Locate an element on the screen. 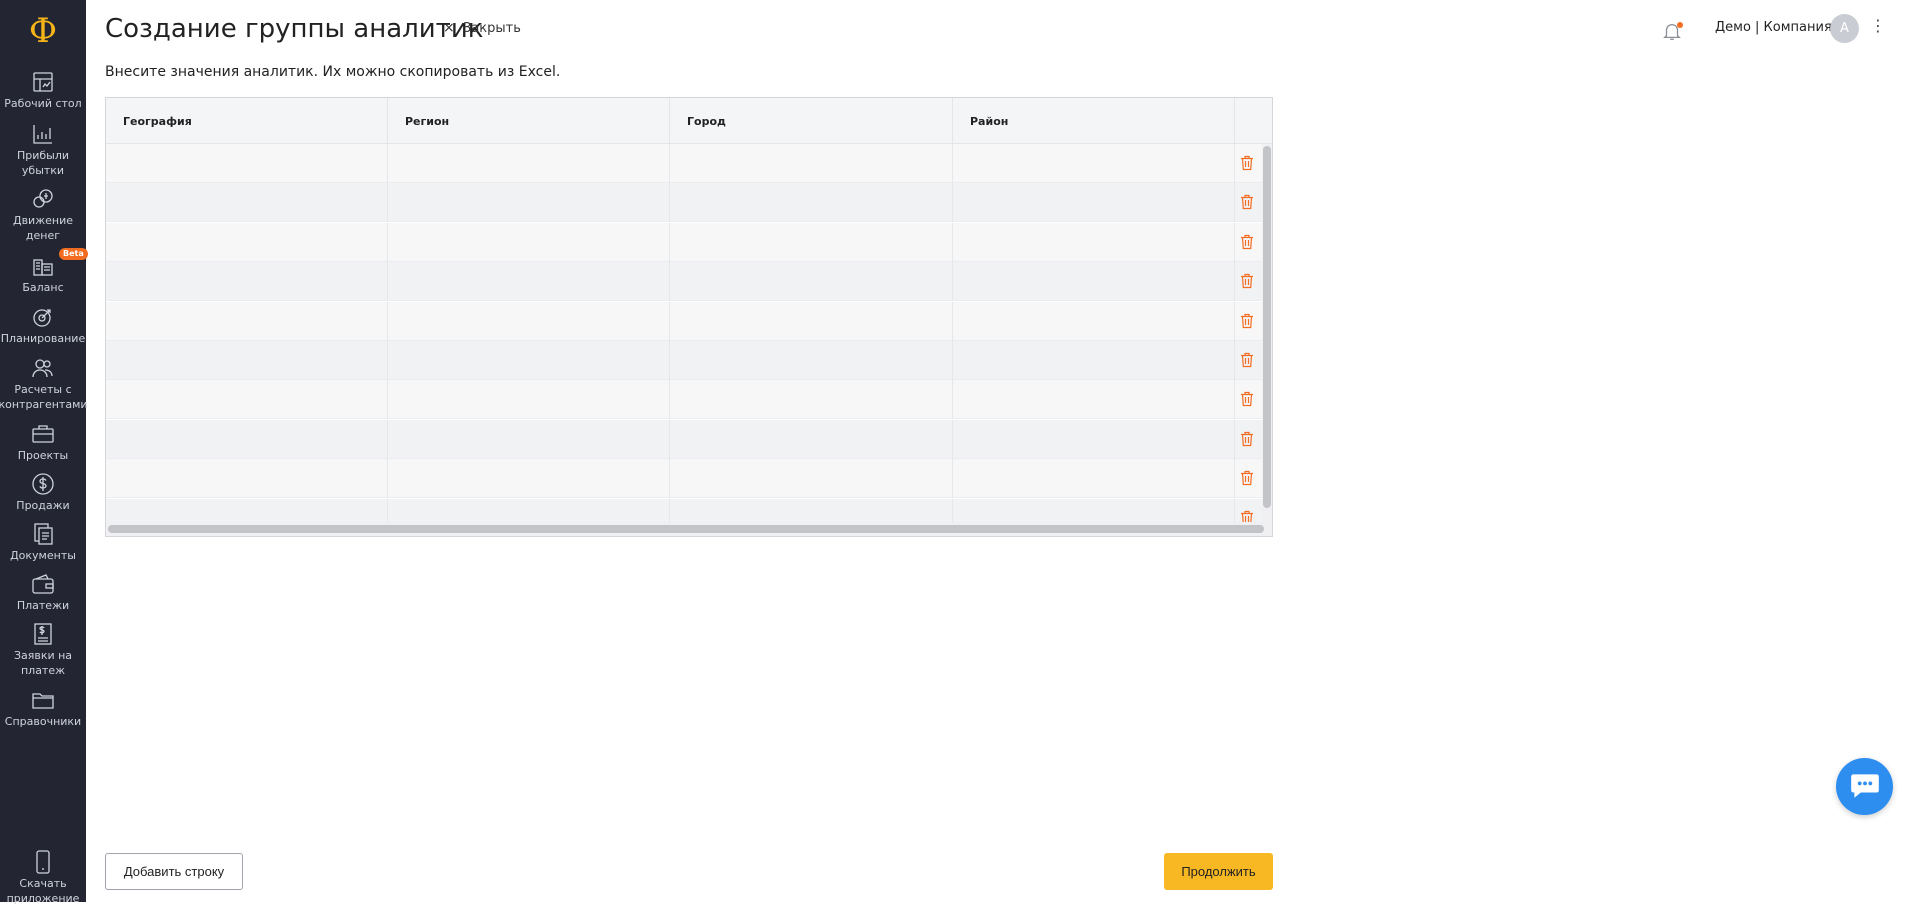 This screenshot has height=906, width=1910. target-icon is located at coordinates (43, 317).